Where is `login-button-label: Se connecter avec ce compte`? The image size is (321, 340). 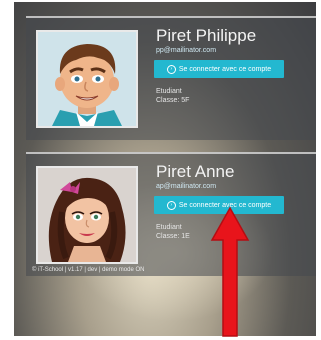
login-button-label: Se connecter avec ce compte is located at coordinates (225, 69).